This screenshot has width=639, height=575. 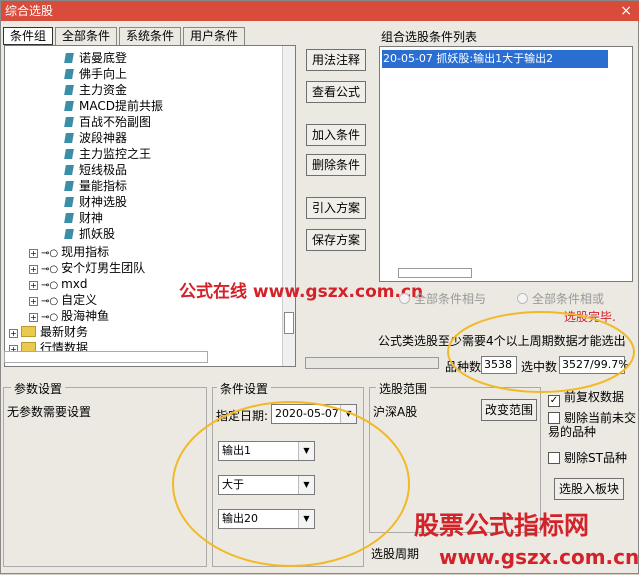 What do you see at coordinates (592, 425) in the screenshot?
I see `exclude-untraded-checkbox: 剔除当前未交易的品种` at bounding box center [592, 425].